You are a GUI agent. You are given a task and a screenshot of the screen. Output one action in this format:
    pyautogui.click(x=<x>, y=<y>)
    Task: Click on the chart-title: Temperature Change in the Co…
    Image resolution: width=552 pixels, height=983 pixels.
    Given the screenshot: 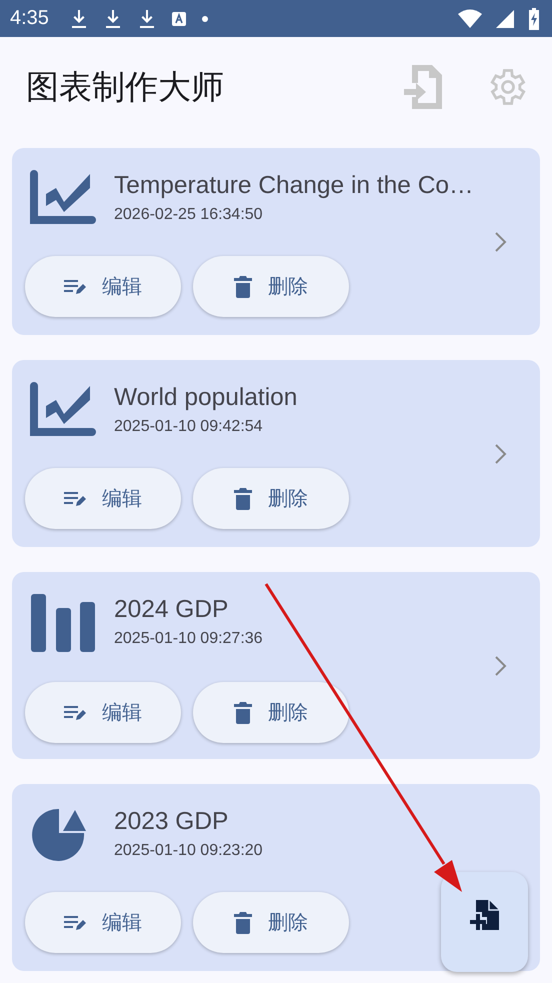 What is the action you would take?
    pyautogui.click(x=294, y=186)
    